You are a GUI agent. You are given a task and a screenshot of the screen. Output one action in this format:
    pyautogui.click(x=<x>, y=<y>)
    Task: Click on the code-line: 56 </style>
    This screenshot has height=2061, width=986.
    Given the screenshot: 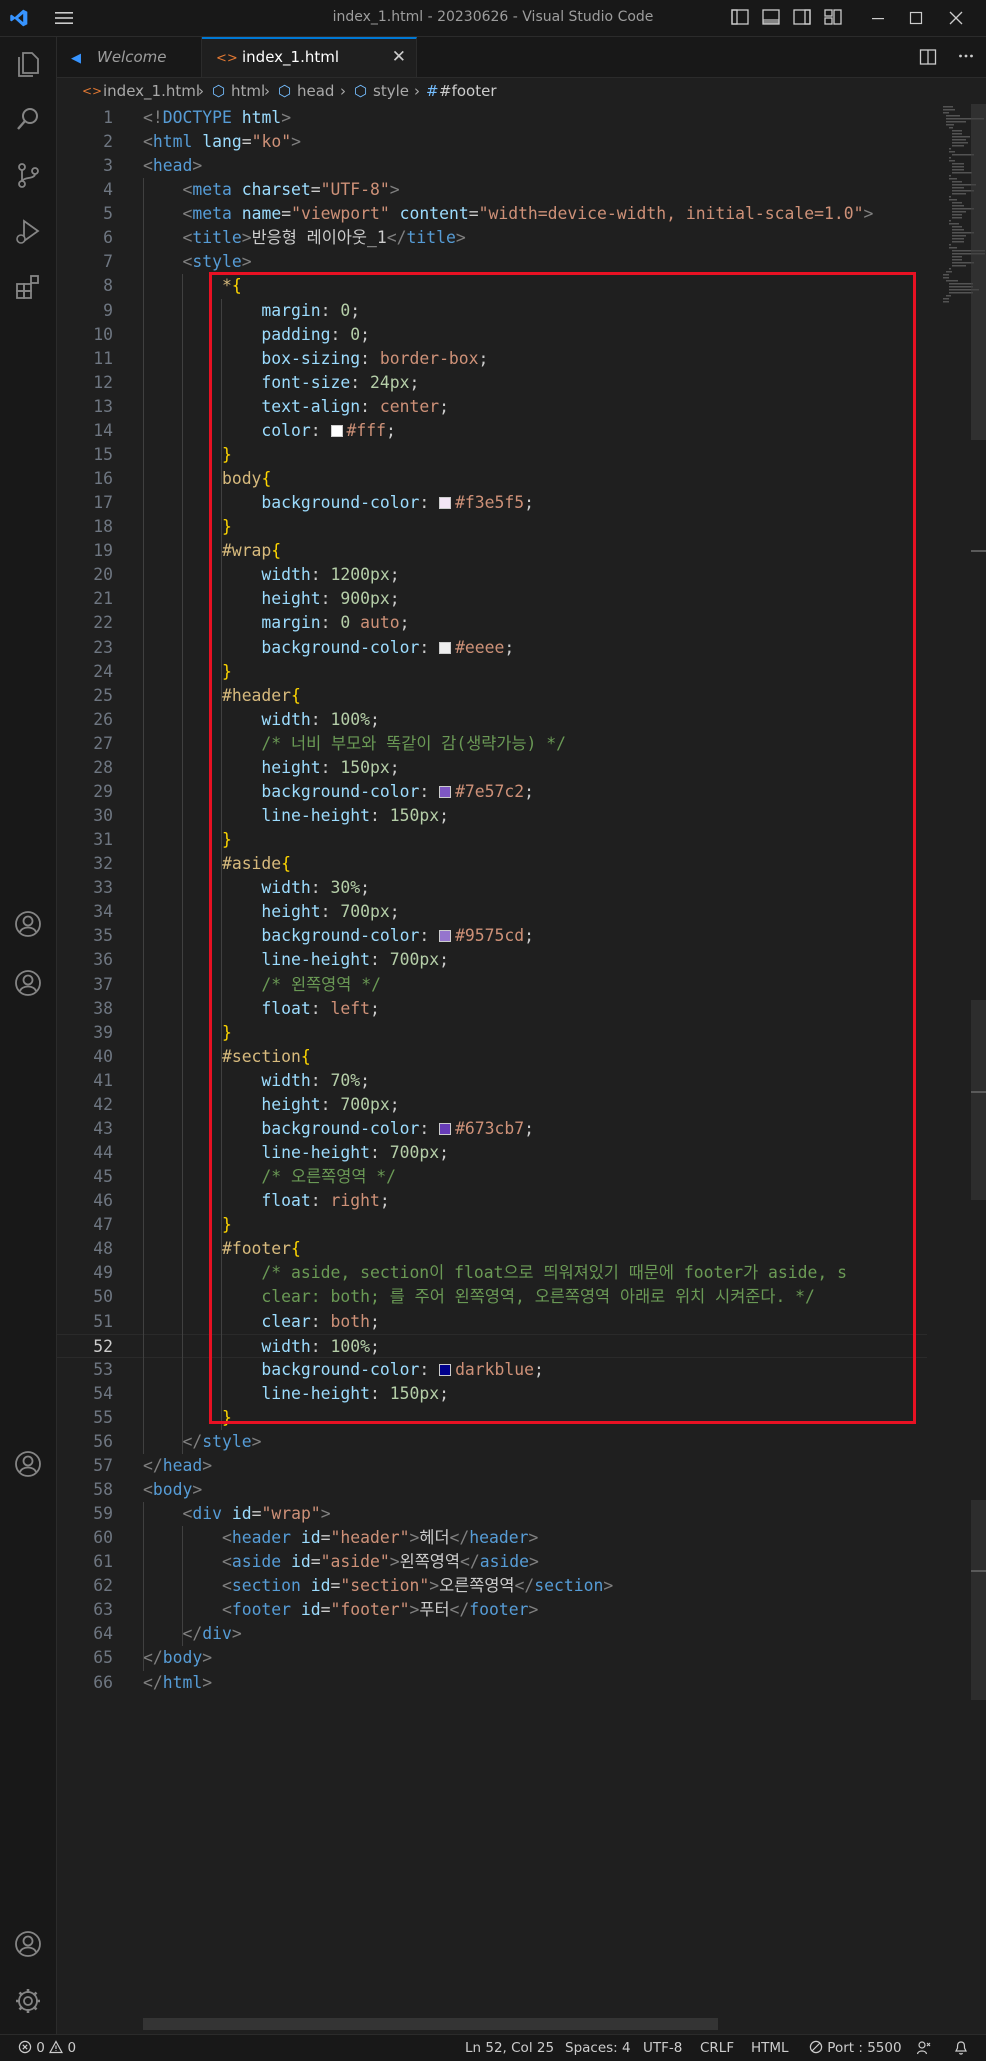 What is the action you would take?
    pyautogui.click(x=492, y=1442)
    